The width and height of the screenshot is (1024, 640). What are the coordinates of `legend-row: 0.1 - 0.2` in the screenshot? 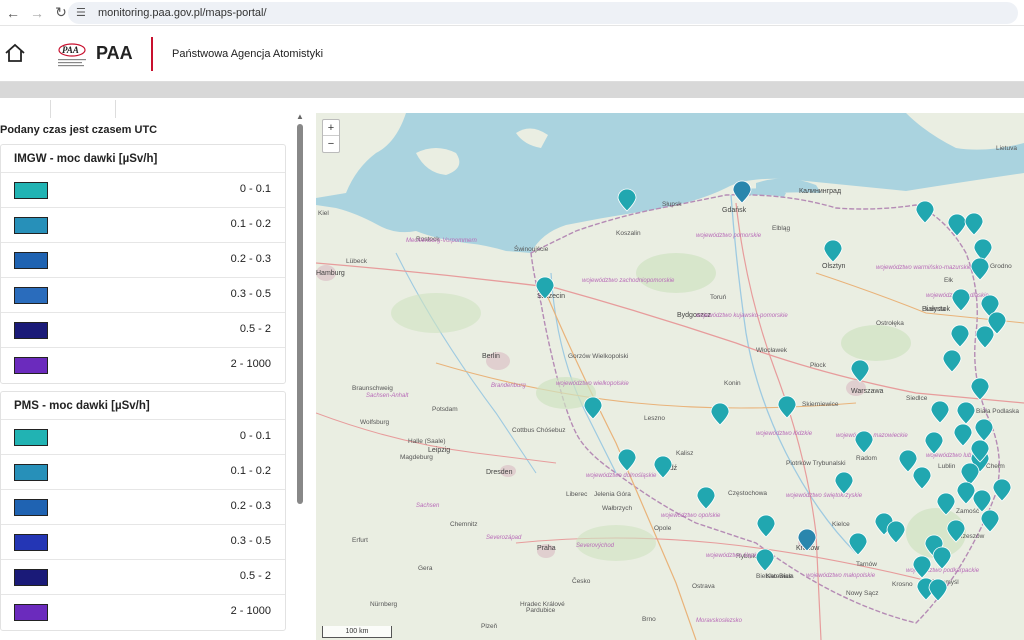 It's located at (143, 225).